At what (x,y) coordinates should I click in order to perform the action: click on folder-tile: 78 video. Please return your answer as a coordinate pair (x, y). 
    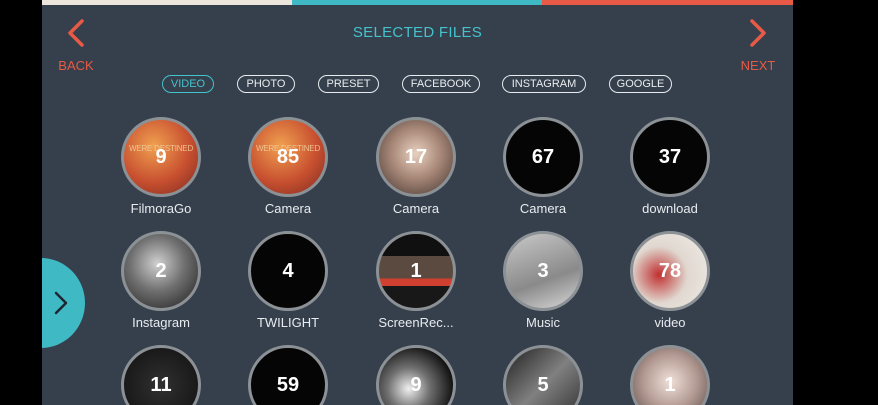
    Looking at the image, I should click on (670, 280).